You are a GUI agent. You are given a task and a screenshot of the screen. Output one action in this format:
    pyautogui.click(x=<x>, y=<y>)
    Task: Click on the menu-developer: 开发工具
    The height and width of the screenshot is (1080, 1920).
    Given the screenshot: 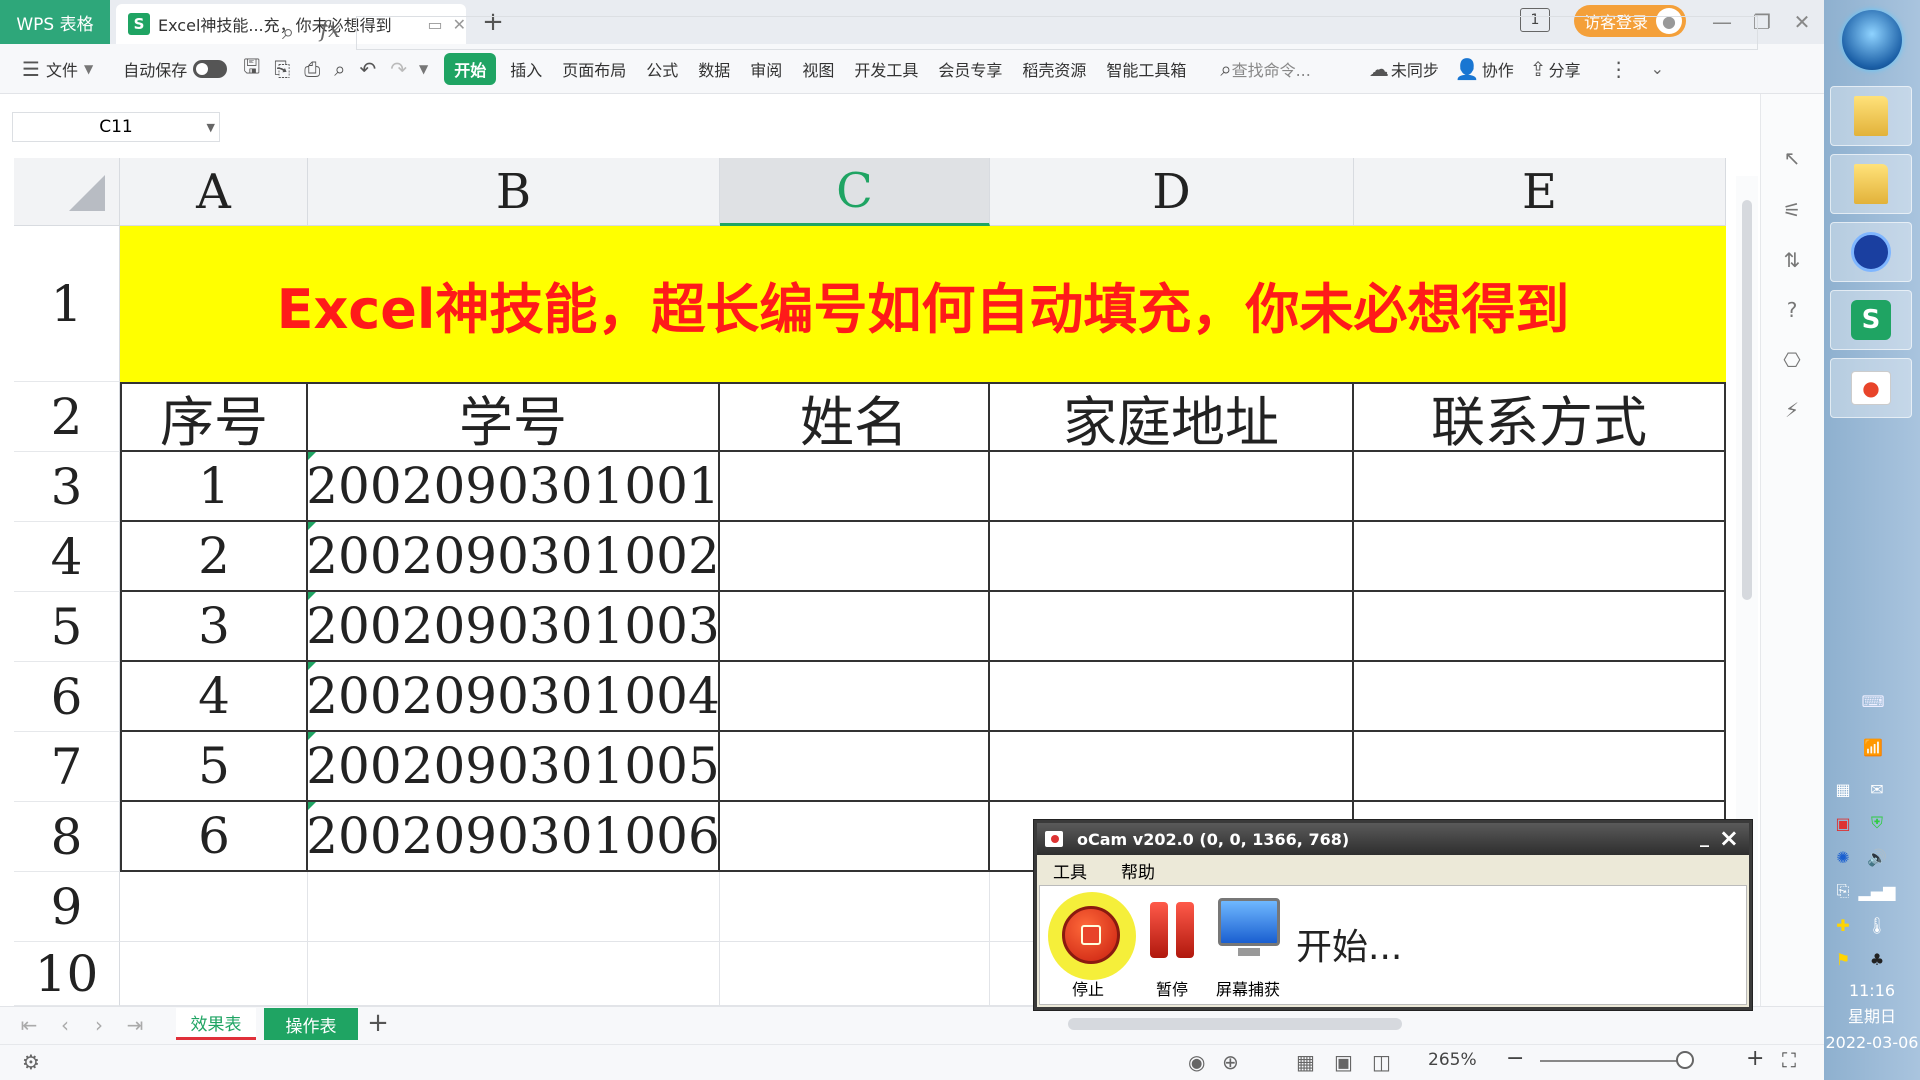 What is the action you would take?
    pyautogui.click(x=886, y=69)
    